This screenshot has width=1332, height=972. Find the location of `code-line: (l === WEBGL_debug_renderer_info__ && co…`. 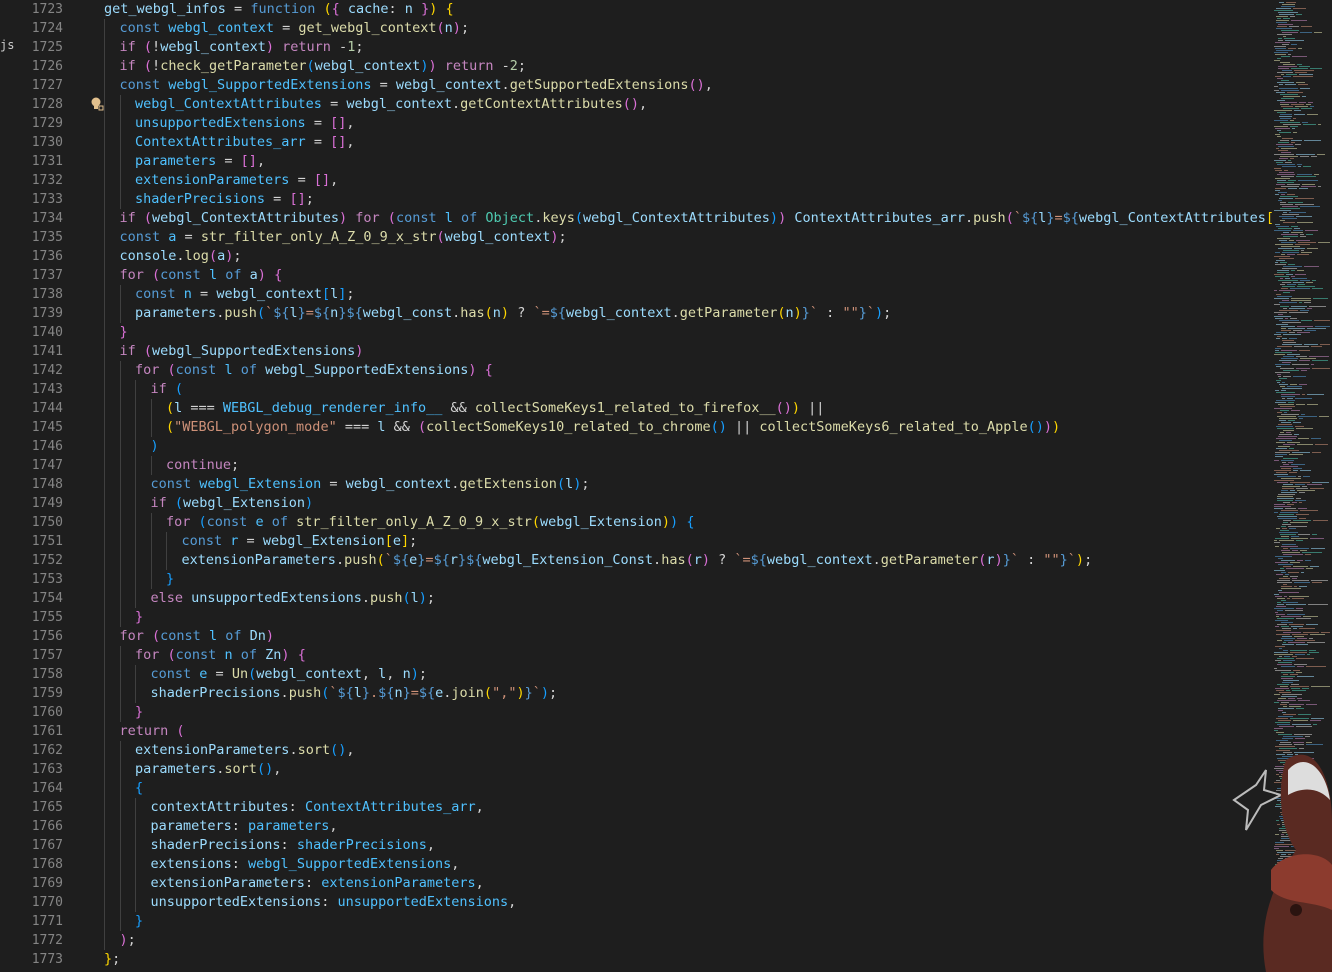

code-line: (l === WEBGL_debug_renderer_info__ && co… is located at coordinates (687, 408).